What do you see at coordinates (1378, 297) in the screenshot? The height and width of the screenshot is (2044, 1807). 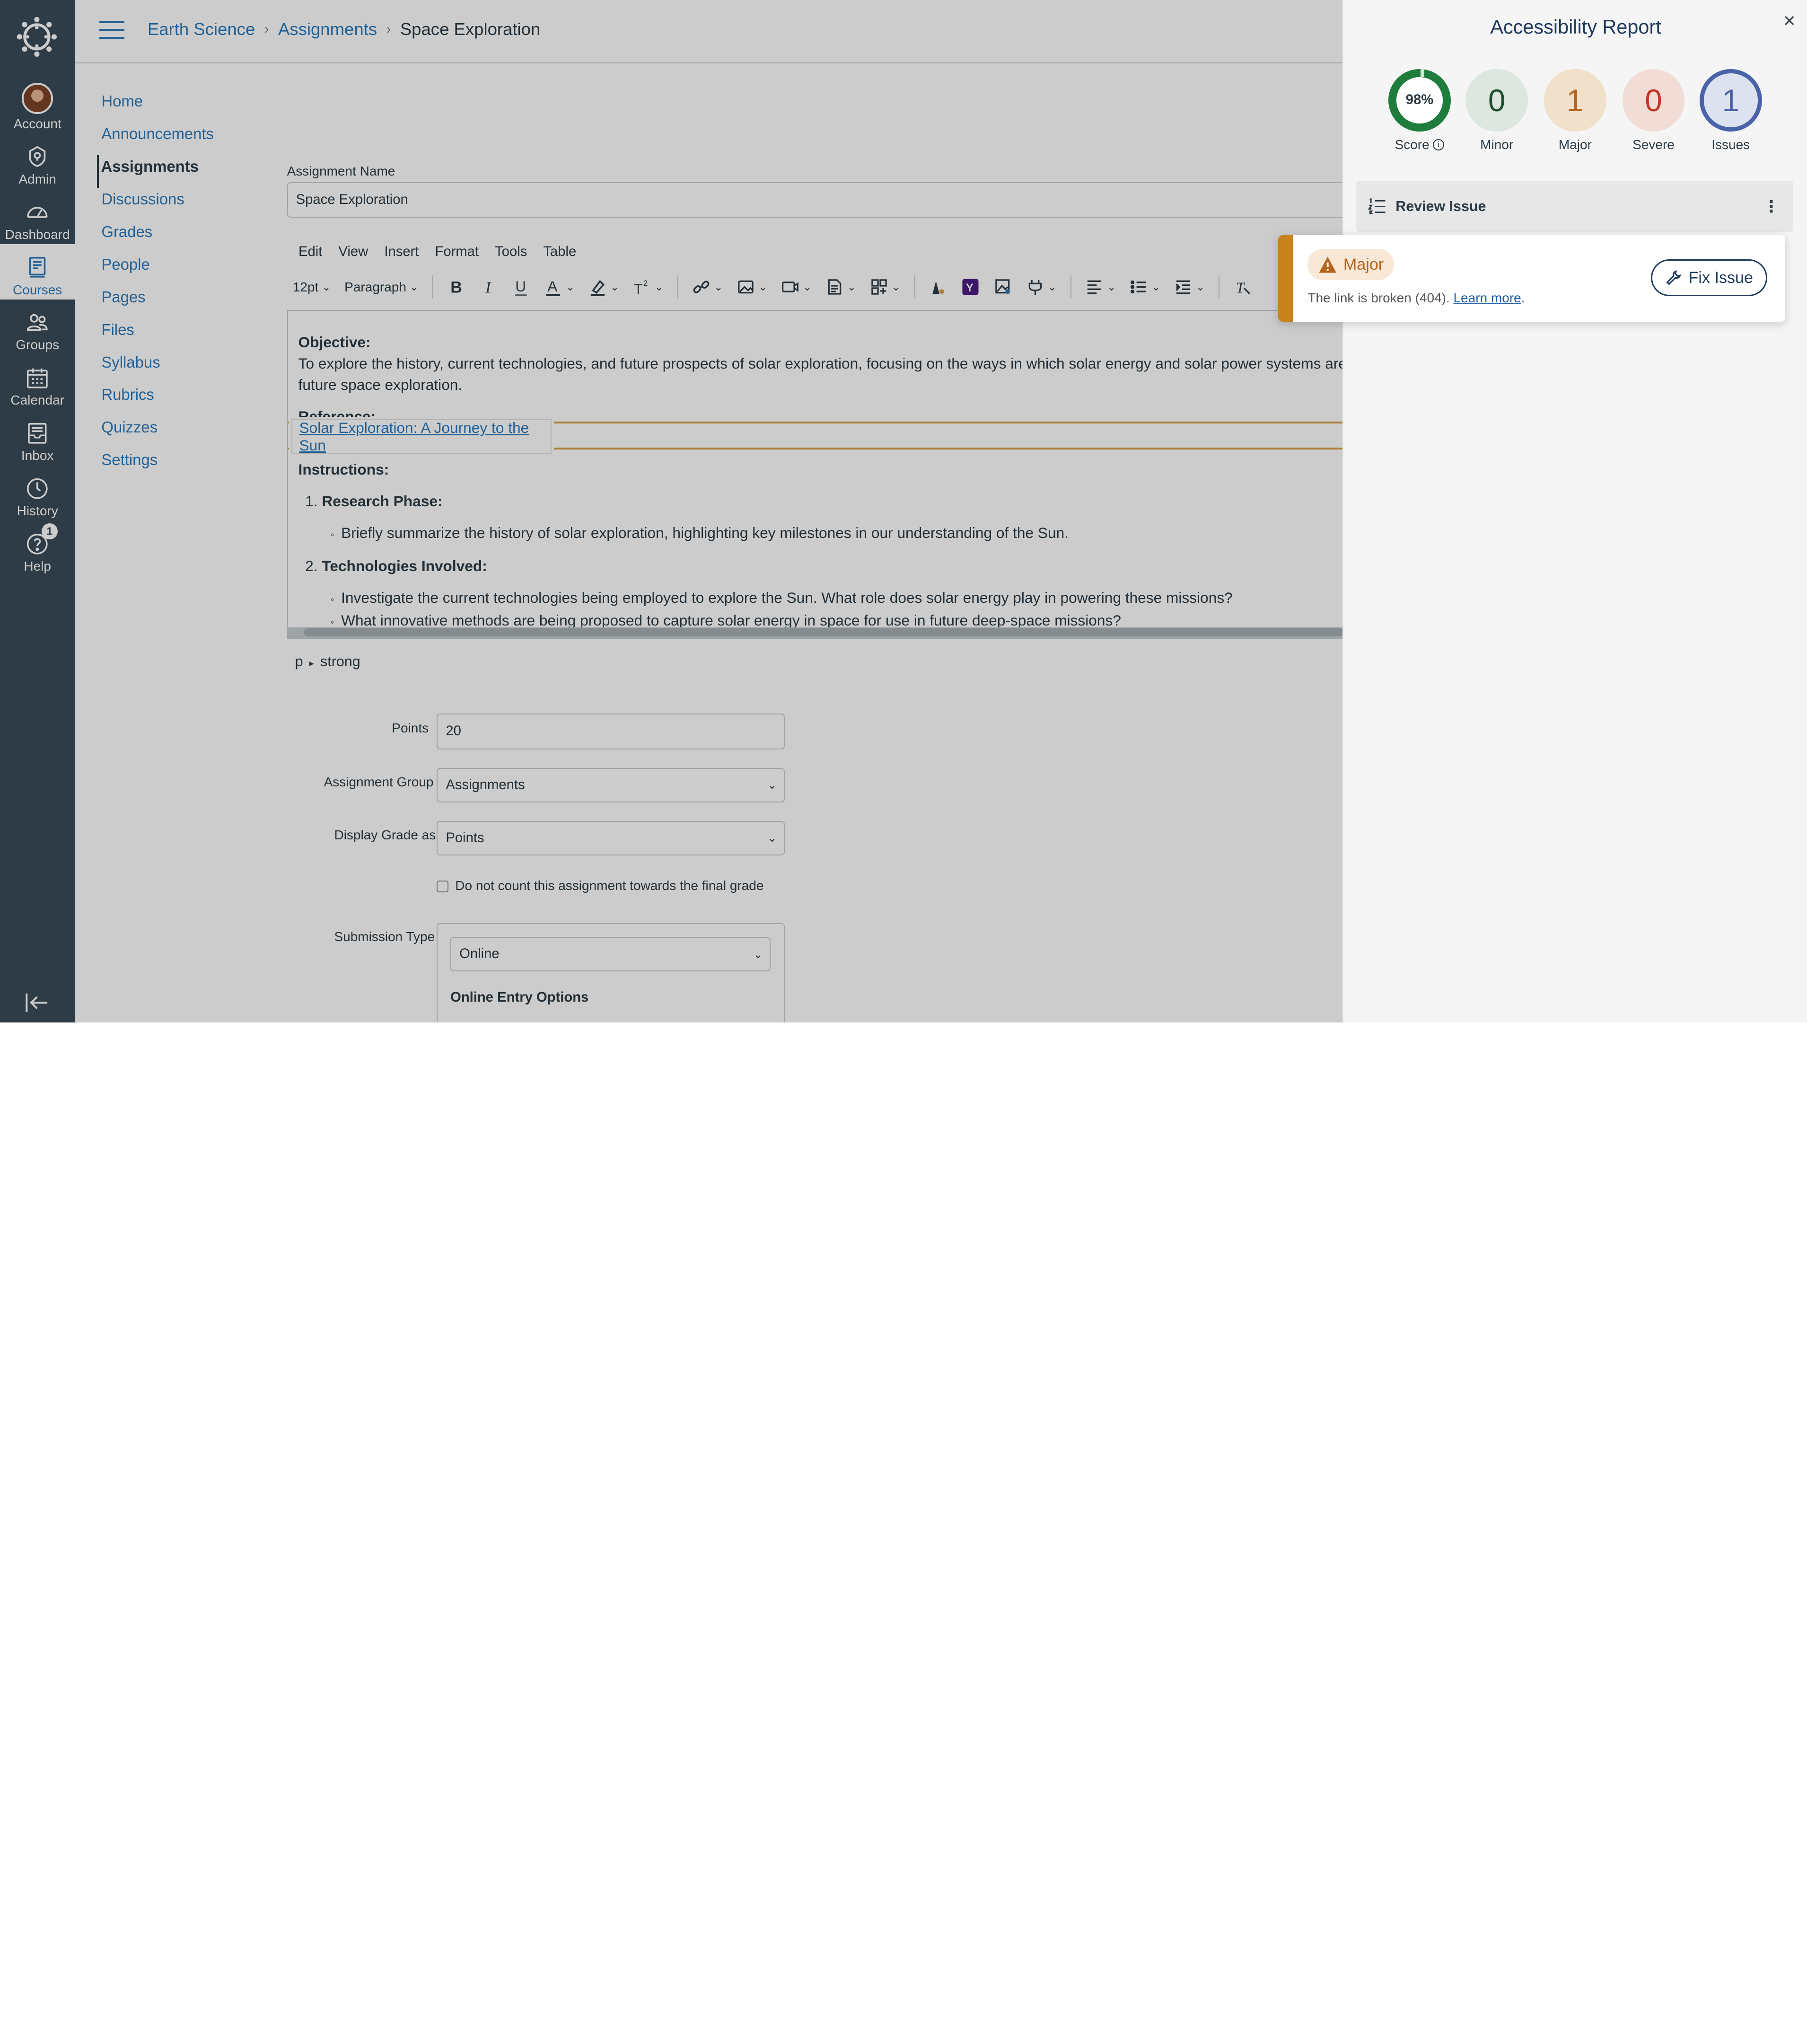 I see `issue-text: The link is broken (404).` at bounding box center [1378, 297].